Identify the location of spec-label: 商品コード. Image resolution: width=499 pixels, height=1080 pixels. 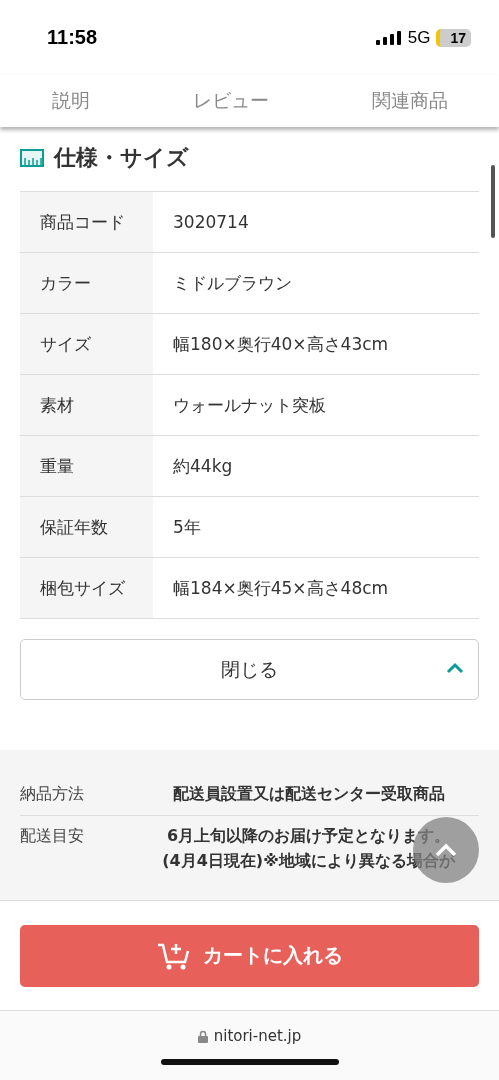
(86, 222).